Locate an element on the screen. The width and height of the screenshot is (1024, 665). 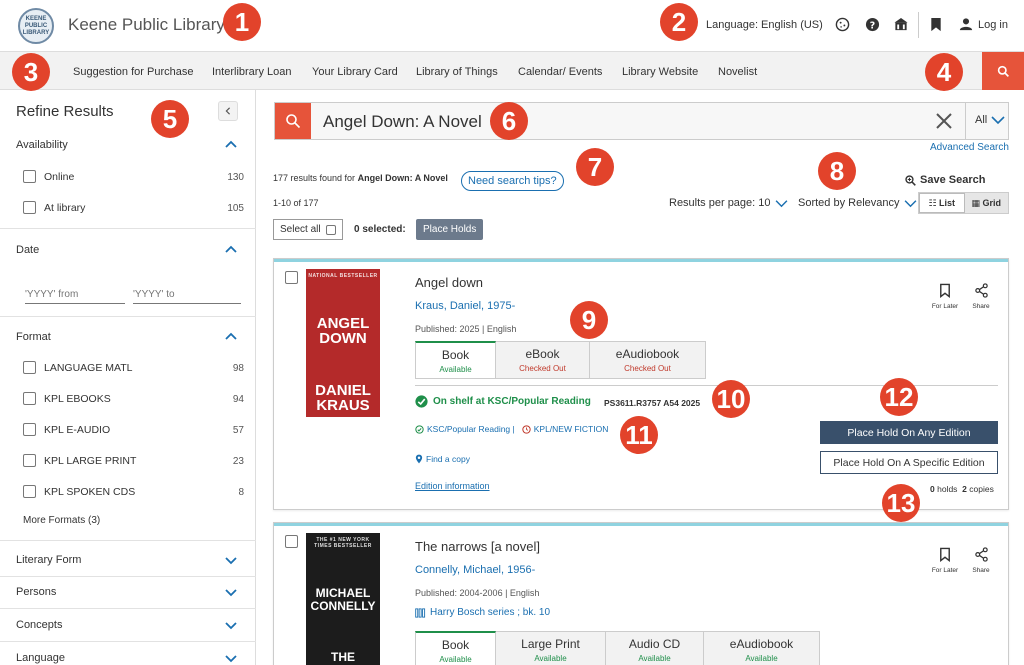
facet-option-format: KPL EBOOKS is located at coordinates (67, 398).